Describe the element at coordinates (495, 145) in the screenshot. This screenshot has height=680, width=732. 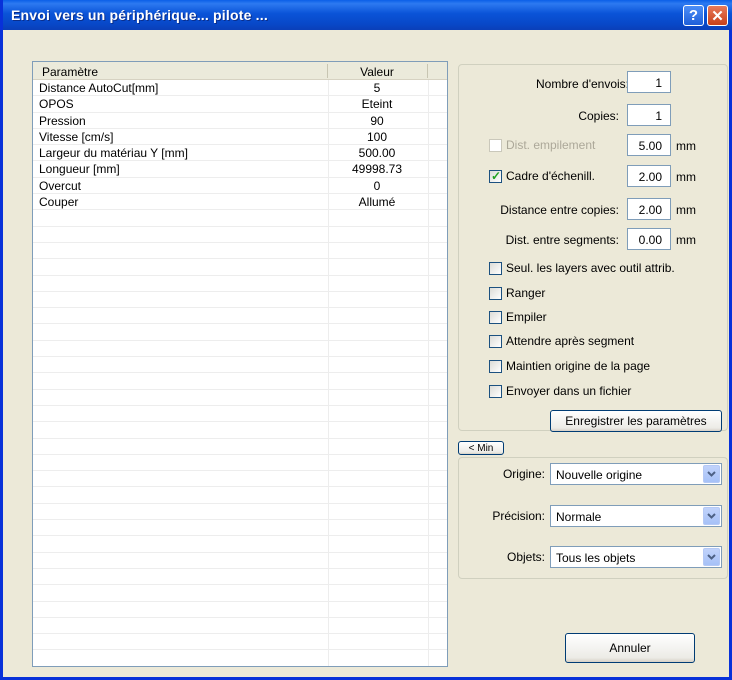
I see `dist-empilement-checkbox` at that location.